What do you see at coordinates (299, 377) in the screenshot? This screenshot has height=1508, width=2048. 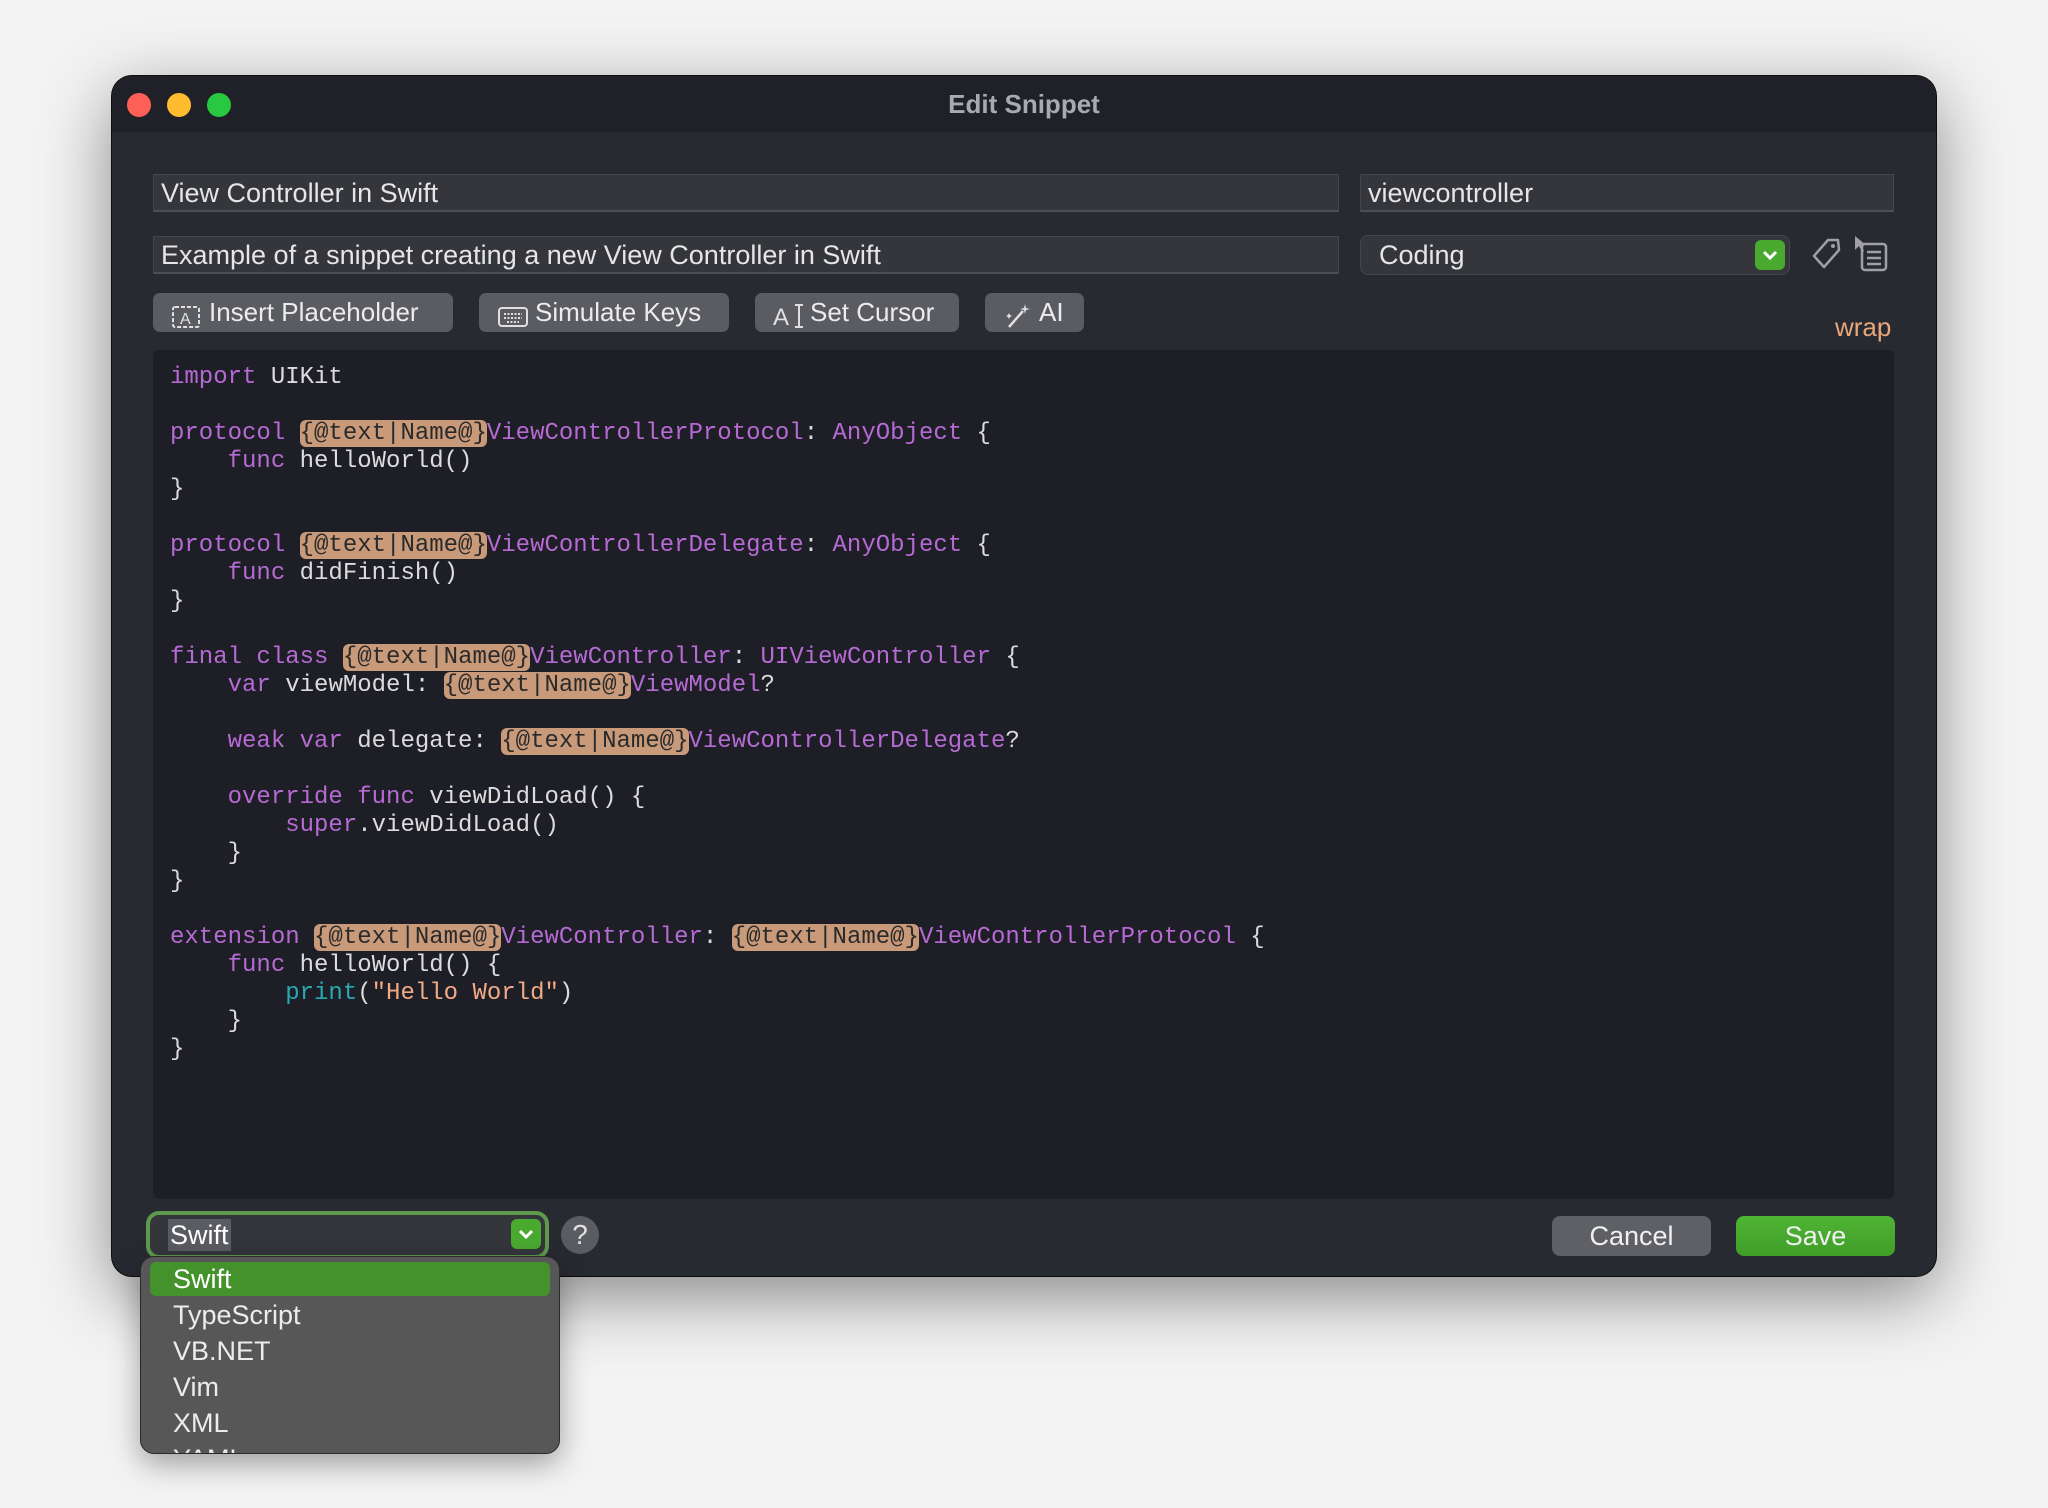 I see `code-text: UIKit` at bounding box center [299, 377].